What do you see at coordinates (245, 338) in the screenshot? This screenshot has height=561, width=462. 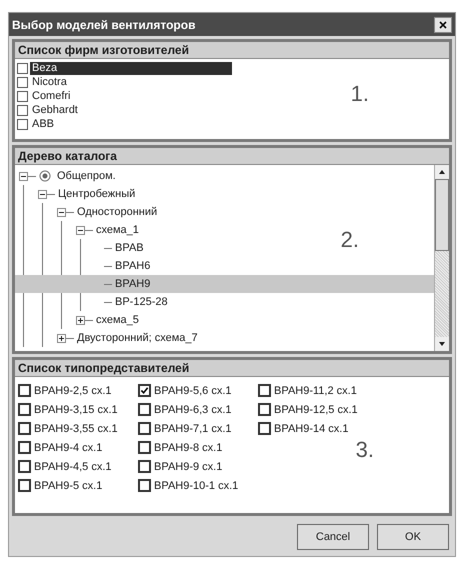 I see `tree-row: Двусторонний; схема_7` at bounding box center [245, 338].